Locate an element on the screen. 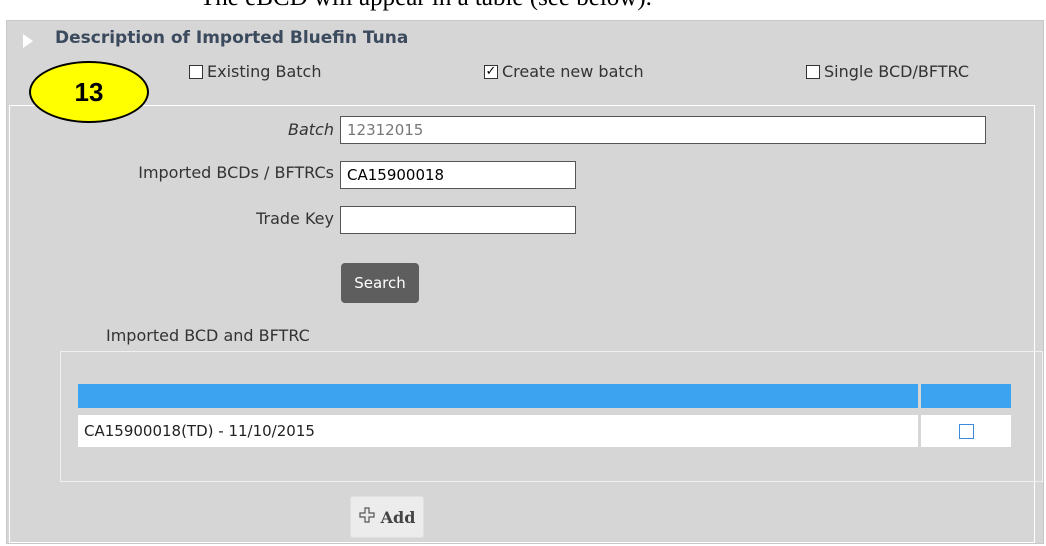  imported-section-title: Imported BCD and BFTRC is located at coordinates (208, 335).